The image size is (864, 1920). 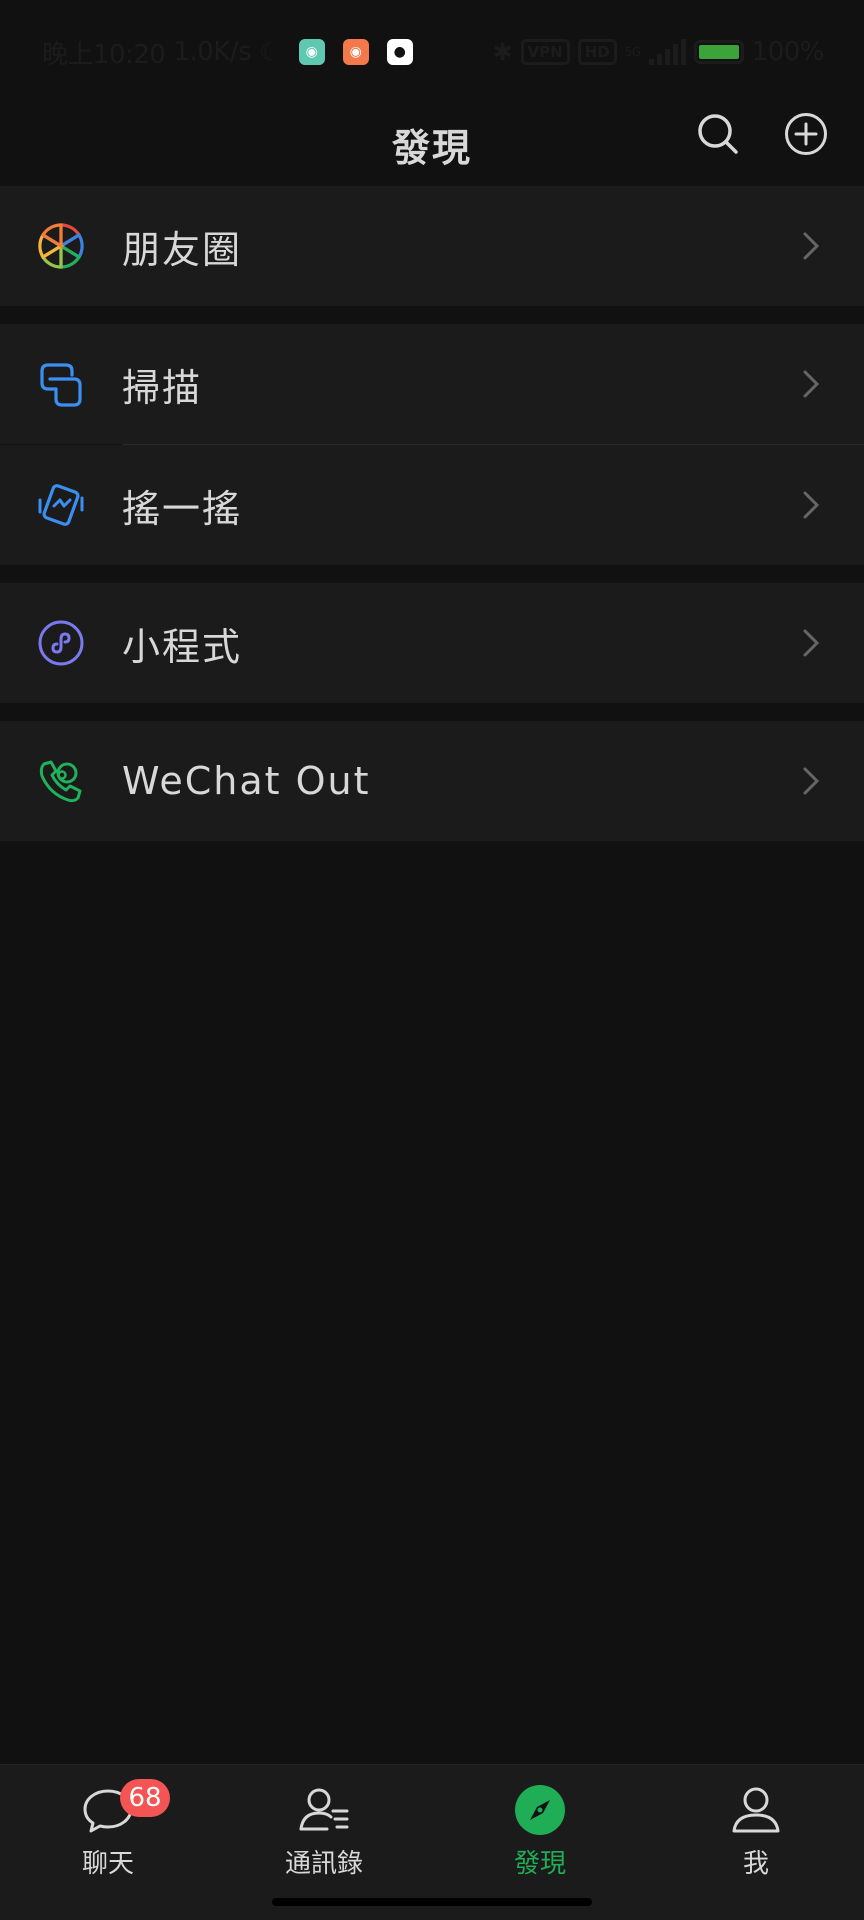 What do you see at coordinates (108, 1842) in the screenshot?
I see `tab-chats: 聊天 68` at bounding box center [108, 1842].